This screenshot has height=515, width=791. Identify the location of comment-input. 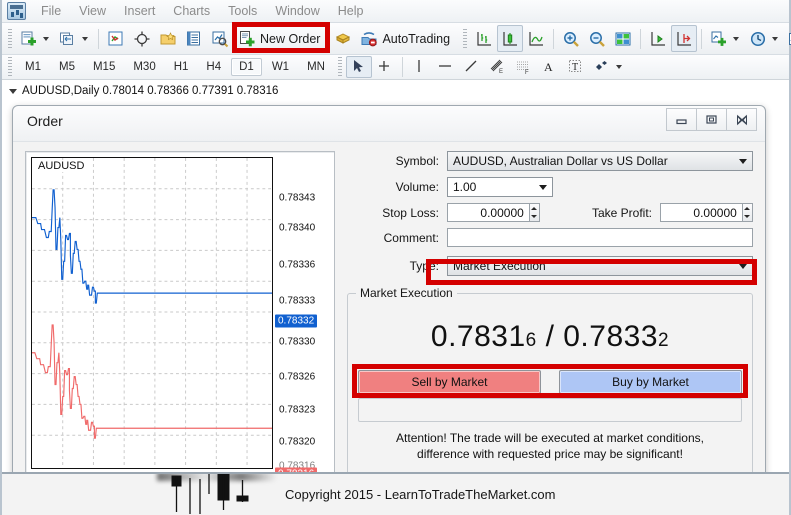
(600, 237).